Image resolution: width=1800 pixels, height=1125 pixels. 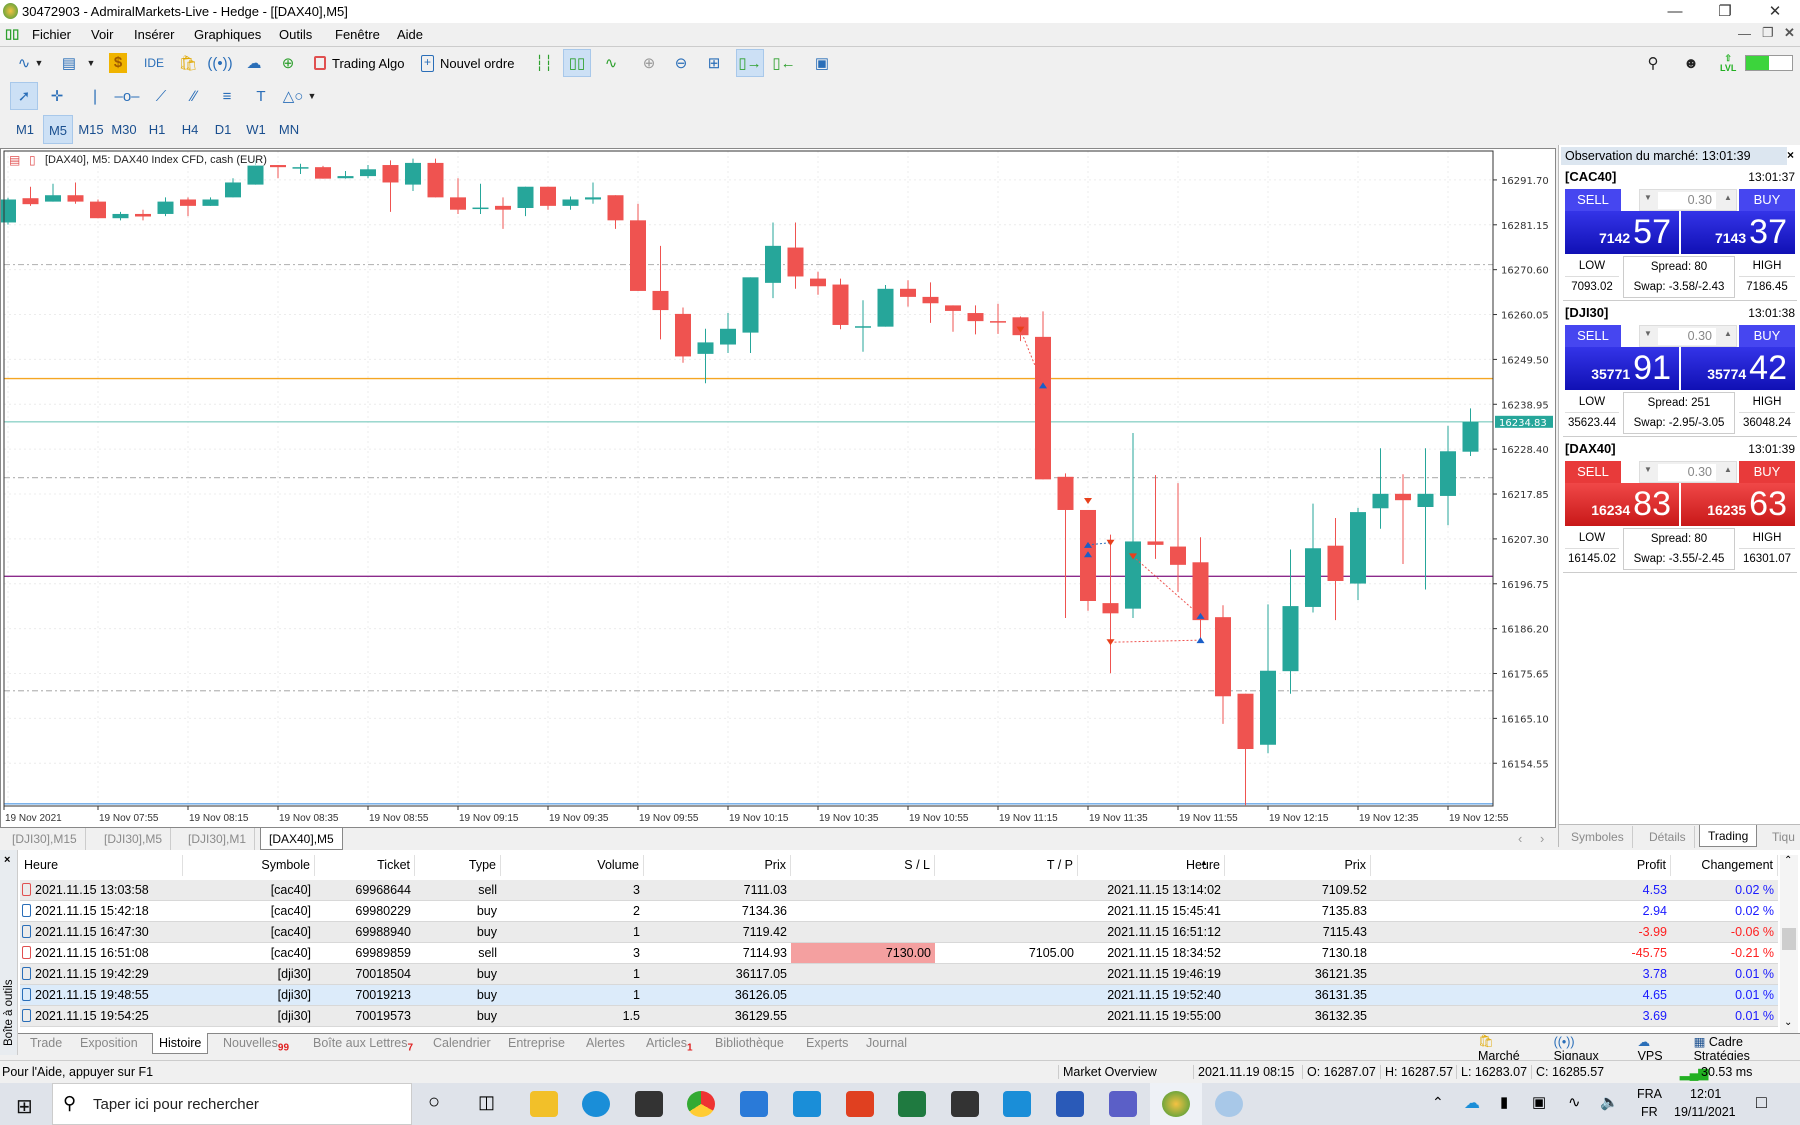 What do you see at coordinates (154, 34) in the screenshot?
I see `menu-inserer: Insérer` at bounding box center [154, 34].